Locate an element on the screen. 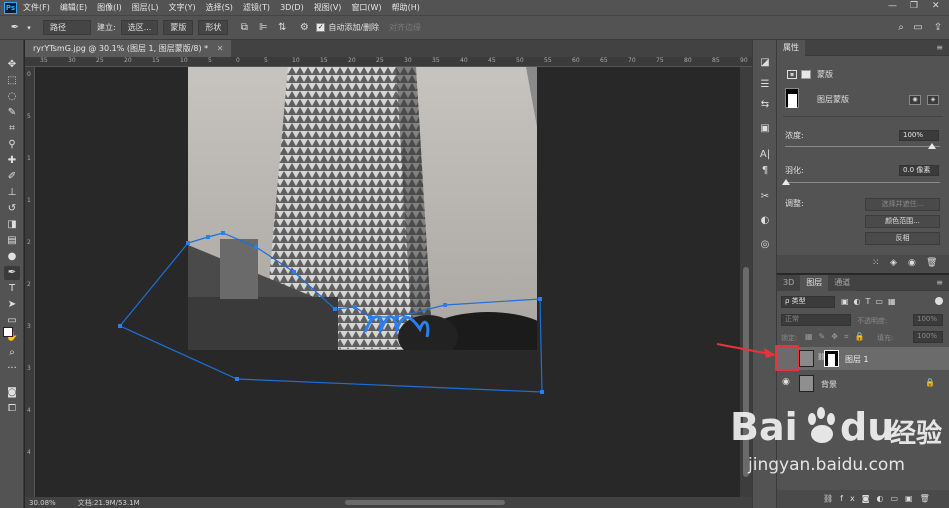 The image size is (949, 508). tab-3d: 3D is located at coordinates (789, 283).